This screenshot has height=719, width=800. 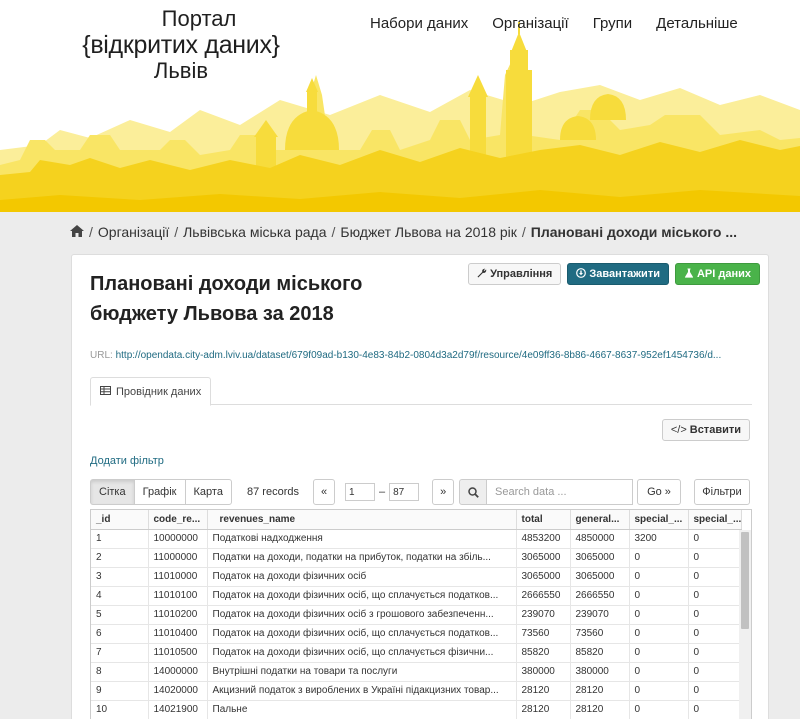 What do you see at coordinates (421, 391) in the screenshot?
I see `view-tabs: Провідник даних` at bounding box center [421, 391].